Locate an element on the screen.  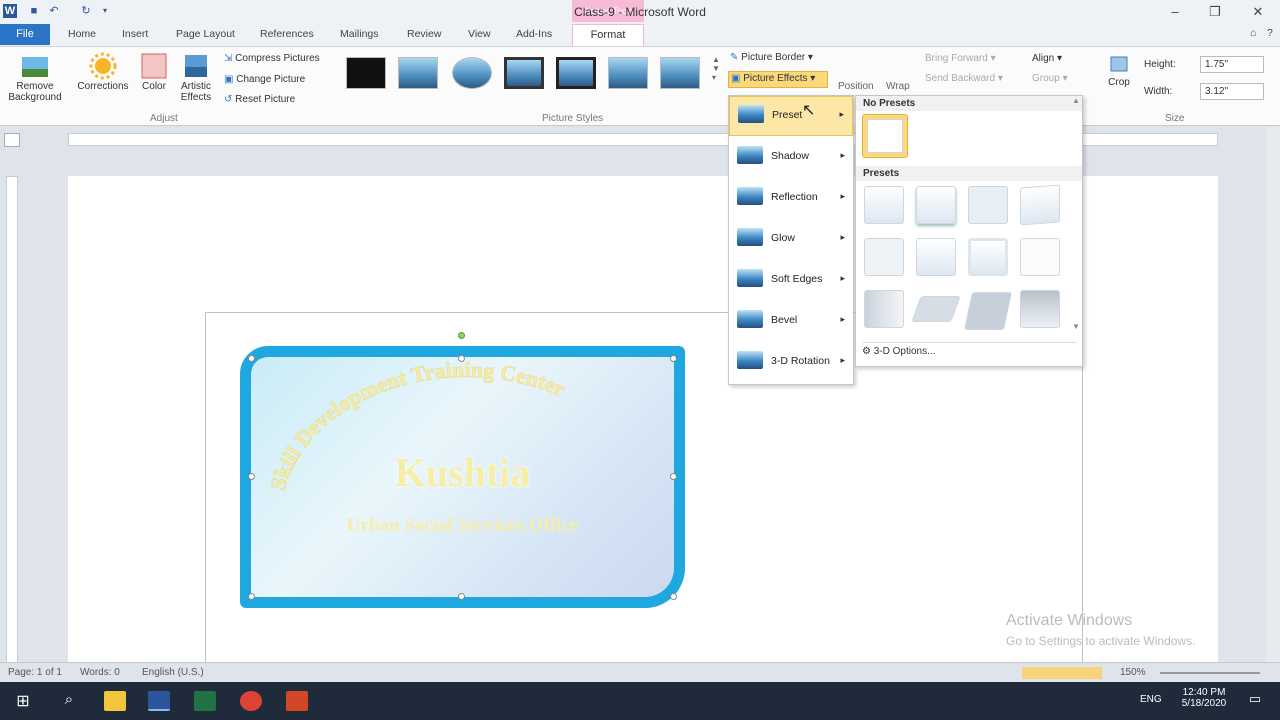
file-explorer-icon is located at coordinates (115, 701).